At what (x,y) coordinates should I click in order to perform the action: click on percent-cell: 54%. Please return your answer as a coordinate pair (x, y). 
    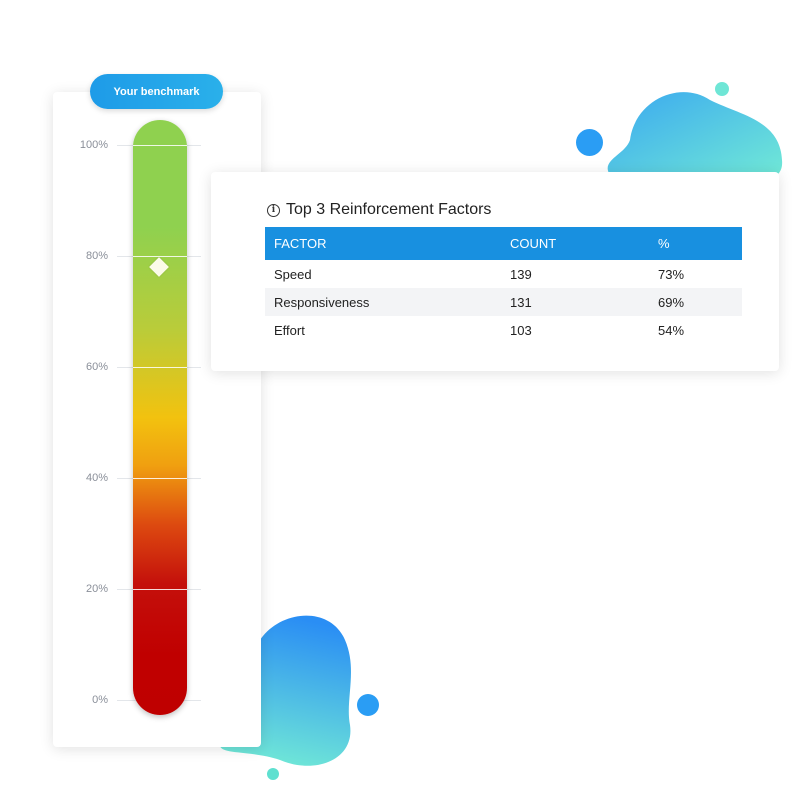
    Looking at the image, I should click on (671, 330).